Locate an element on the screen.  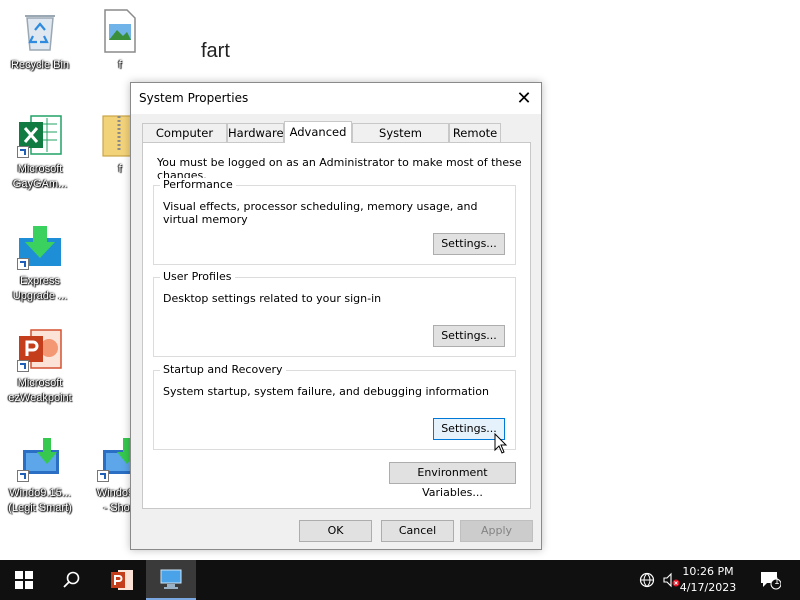
desktop-icon-setup-1: Windo9.15... (Legit Smart) is located at coordinates (40, 476).